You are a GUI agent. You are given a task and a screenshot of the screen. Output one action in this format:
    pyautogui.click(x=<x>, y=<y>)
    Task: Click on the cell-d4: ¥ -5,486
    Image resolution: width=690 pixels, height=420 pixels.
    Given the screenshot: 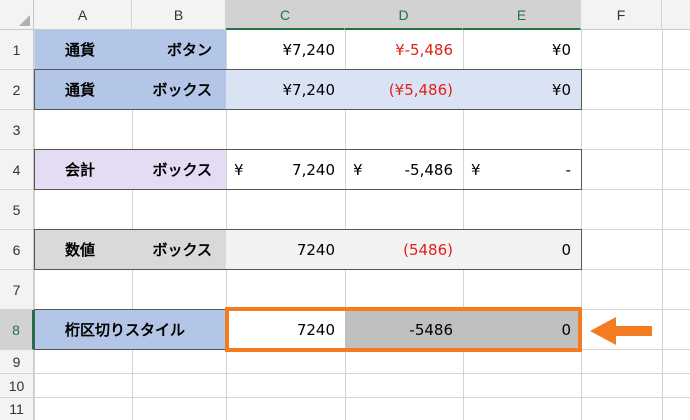 What is the action you would take?
    pyautogui.click(x=404, y=169)
    